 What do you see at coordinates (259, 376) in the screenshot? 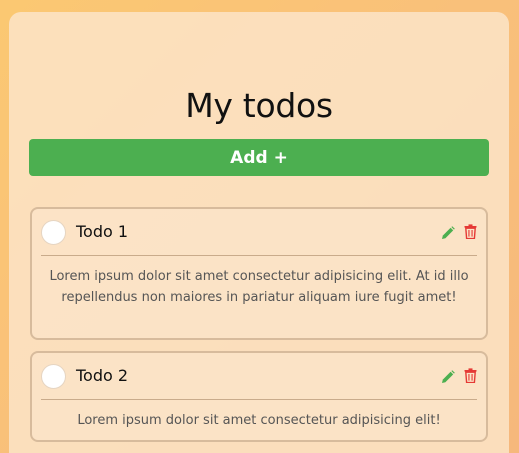
I see `todo-header: Todo 2` at bounding box center [259, 376].